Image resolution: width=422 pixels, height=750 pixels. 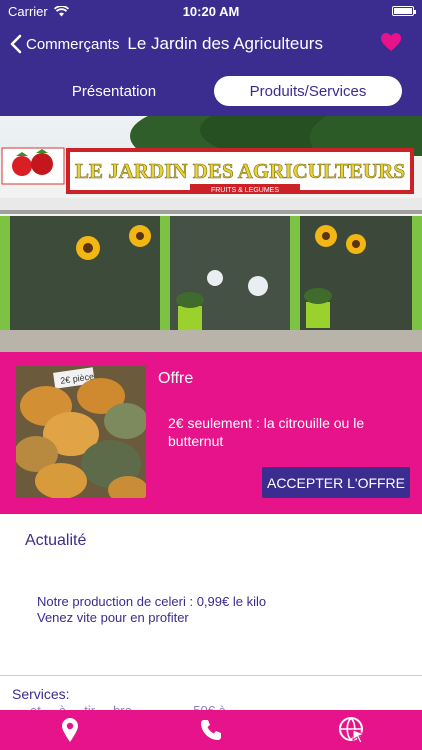 I want to click on news-line-2: Venez vite pour en profiter, so click(x=113, y=617).